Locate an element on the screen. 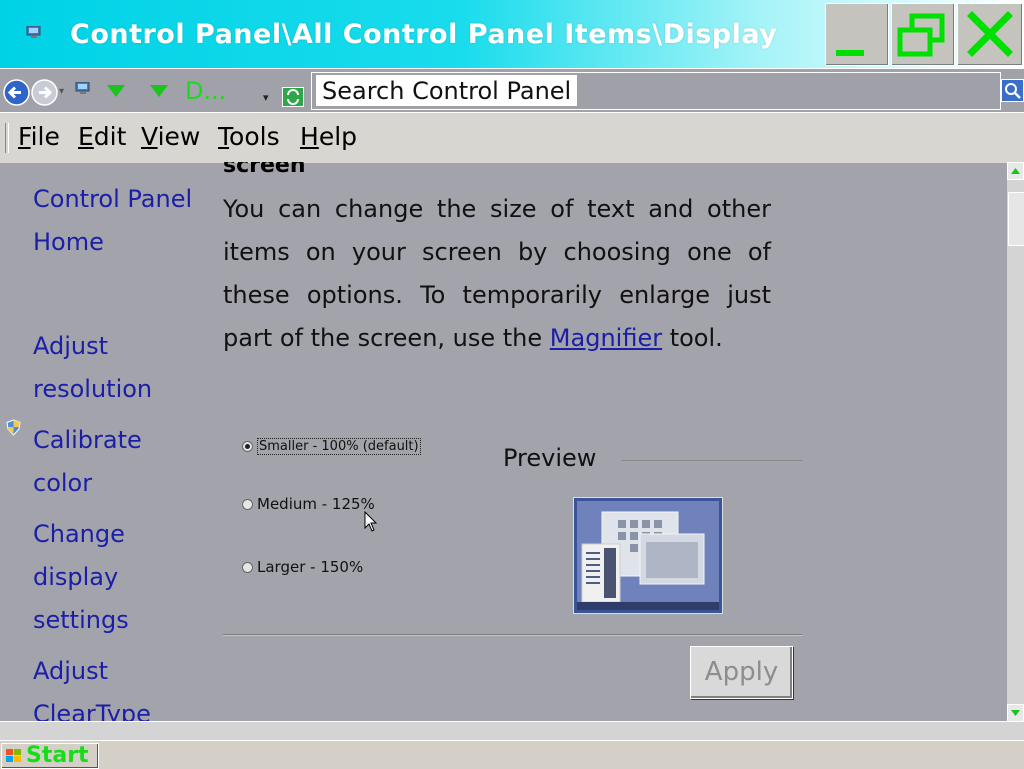 This screenshot has width=1024, height=769. sidebar-item-adjust-resolution: Adjust resolution is located at coordinates (113, 368).